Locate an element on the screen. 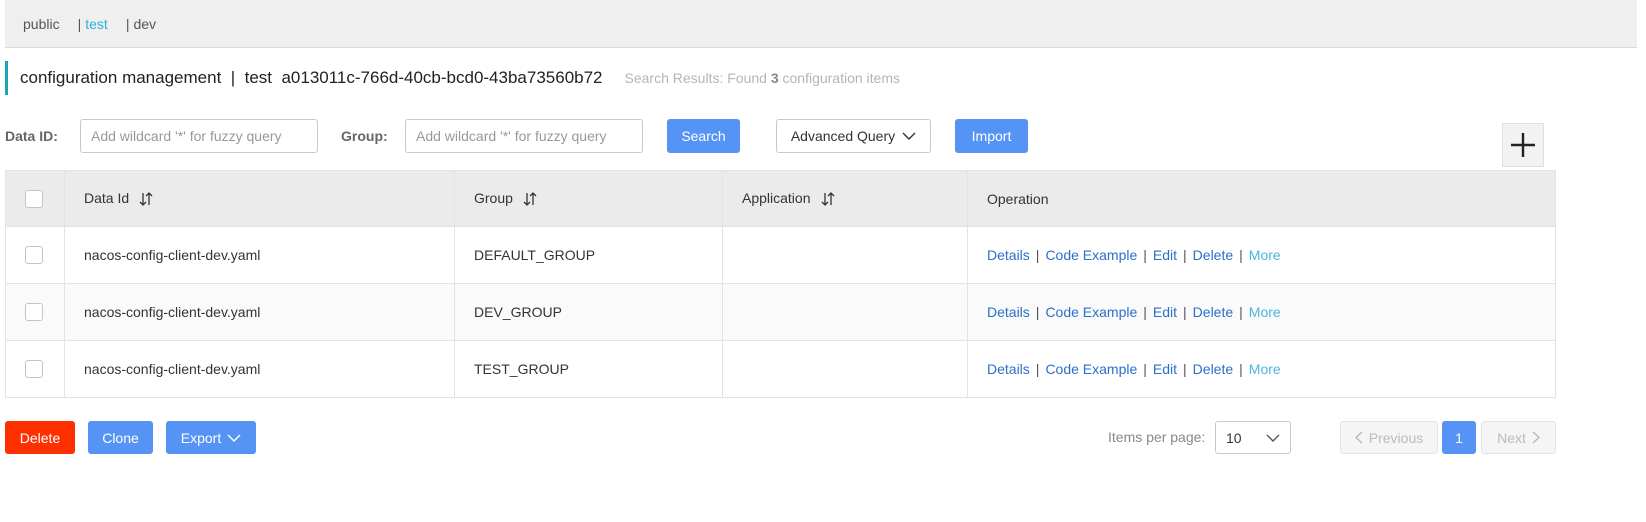  search-button: Search is located at coordinates (703, 136).